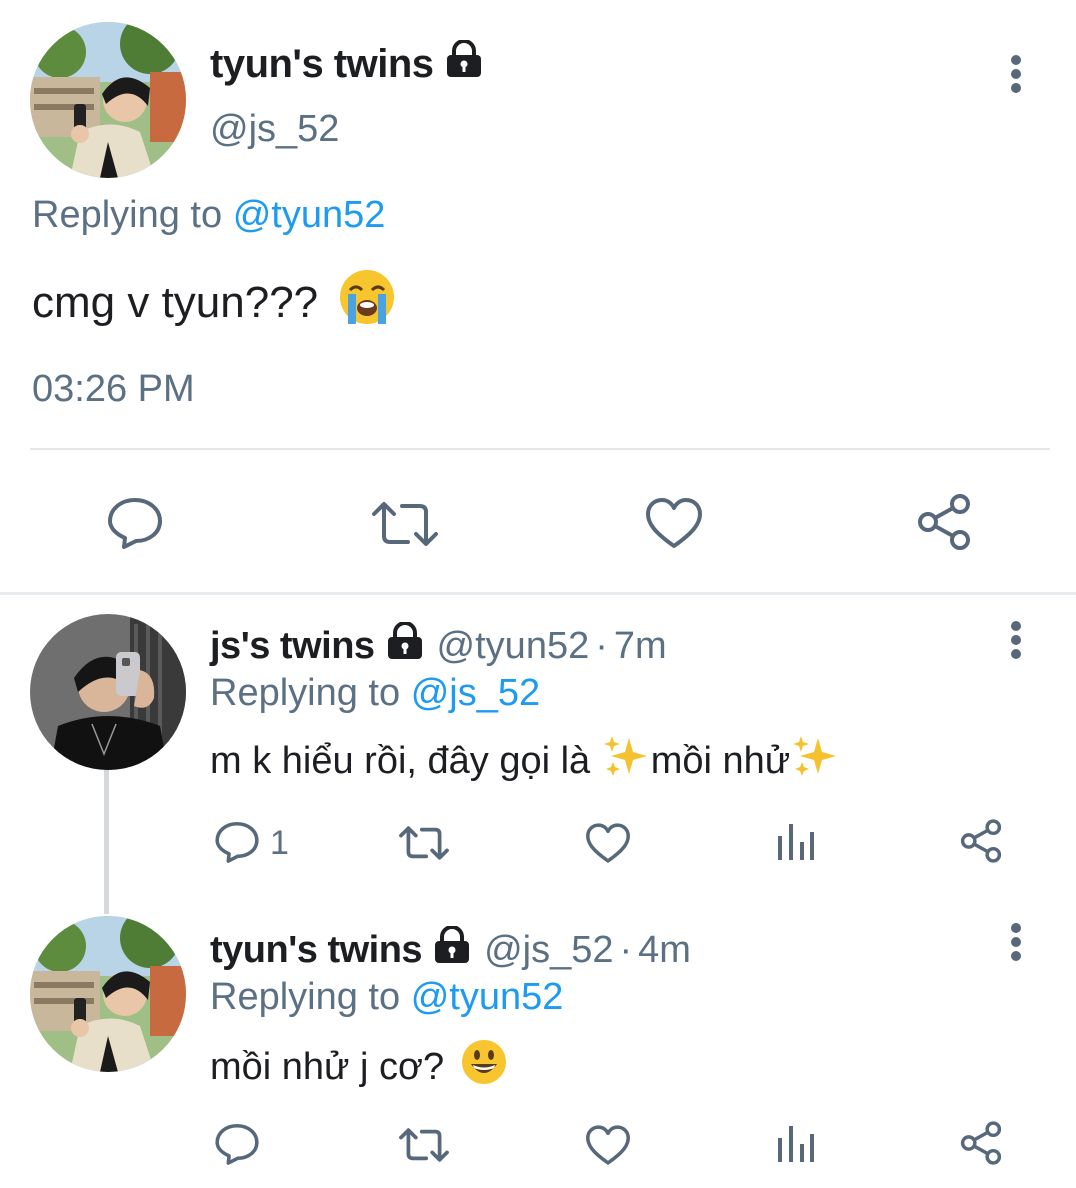 The height and width of the screenshot is (1188, 1076). Describe the element at coordinates (322, 63) in the screenshot. I see `author-name-text: tyun's twins` at that location.